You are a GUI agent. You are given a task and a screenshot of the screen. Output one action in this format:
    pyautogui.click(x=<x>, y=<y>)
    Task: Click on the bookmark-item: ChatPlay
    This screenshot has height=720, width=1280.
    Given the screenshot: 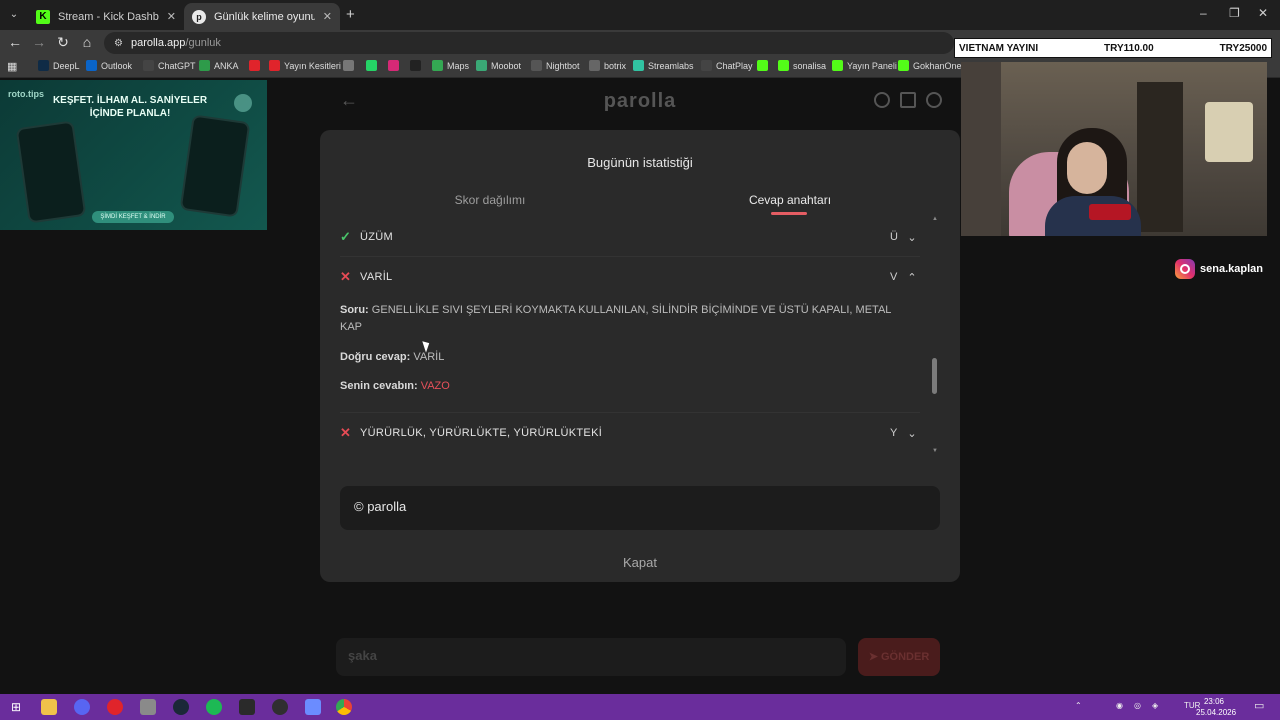 What is the action you would take?
    pyautogui.click(x=727, y=65)
    